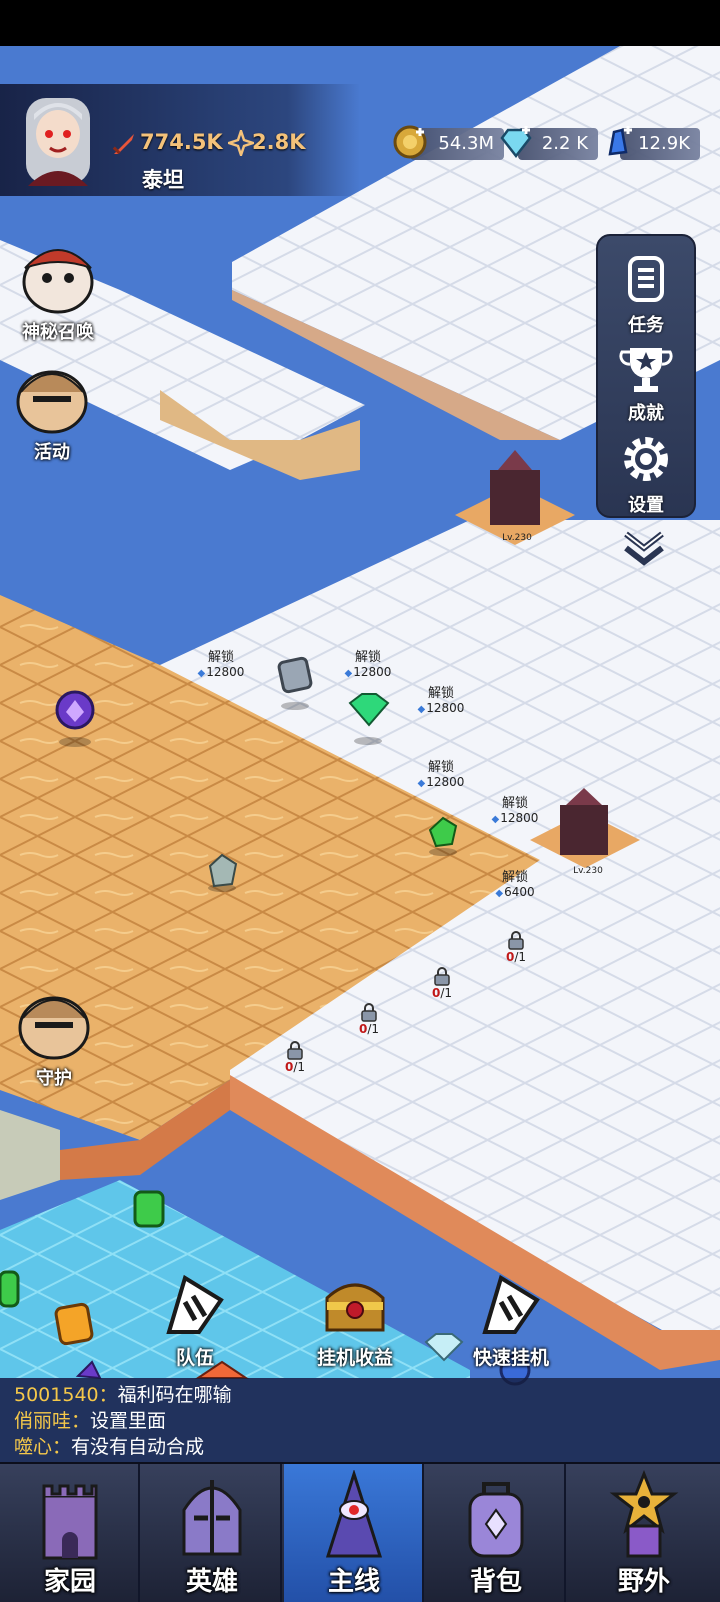  What do you see at coordinates (646, 325) in the screenshot?
I see `button-label: 任务` at bounding box center [646, 325].